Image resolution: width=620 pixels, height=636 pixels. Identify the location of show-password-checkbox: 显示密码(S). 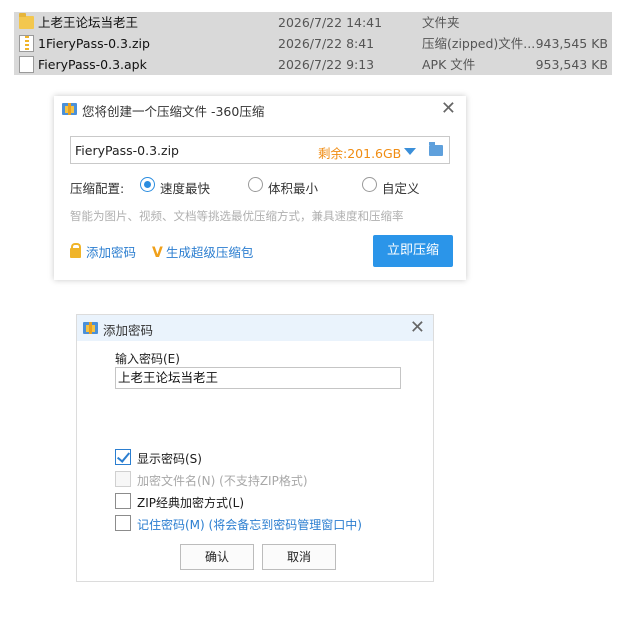
(265, 457).